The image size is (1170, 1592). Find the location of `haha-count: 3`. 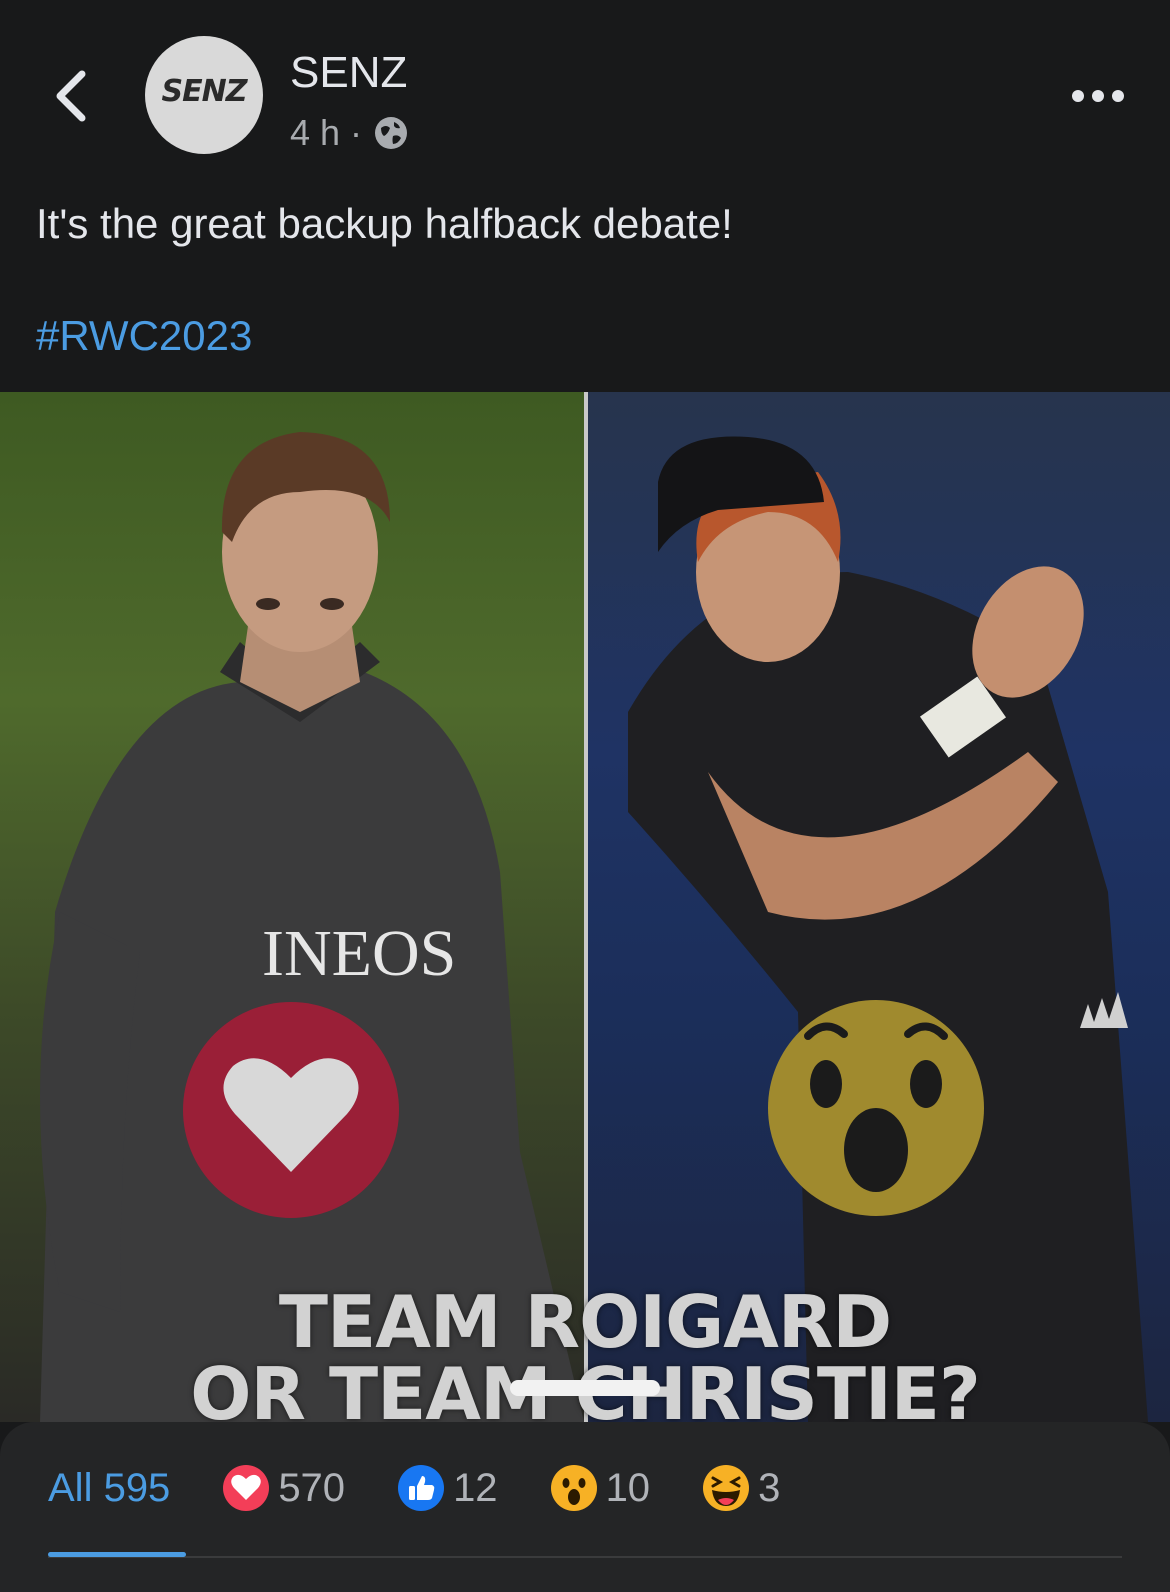

haha-count: 3 is located at coordinates (769, 1487).